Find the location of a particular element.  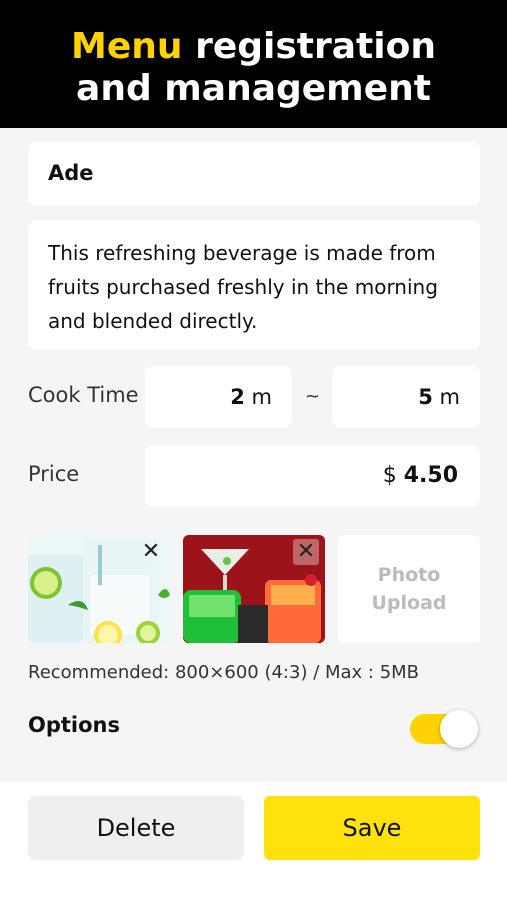

photo-upload-button: Photo Upload is located at coordinates (409, 589).